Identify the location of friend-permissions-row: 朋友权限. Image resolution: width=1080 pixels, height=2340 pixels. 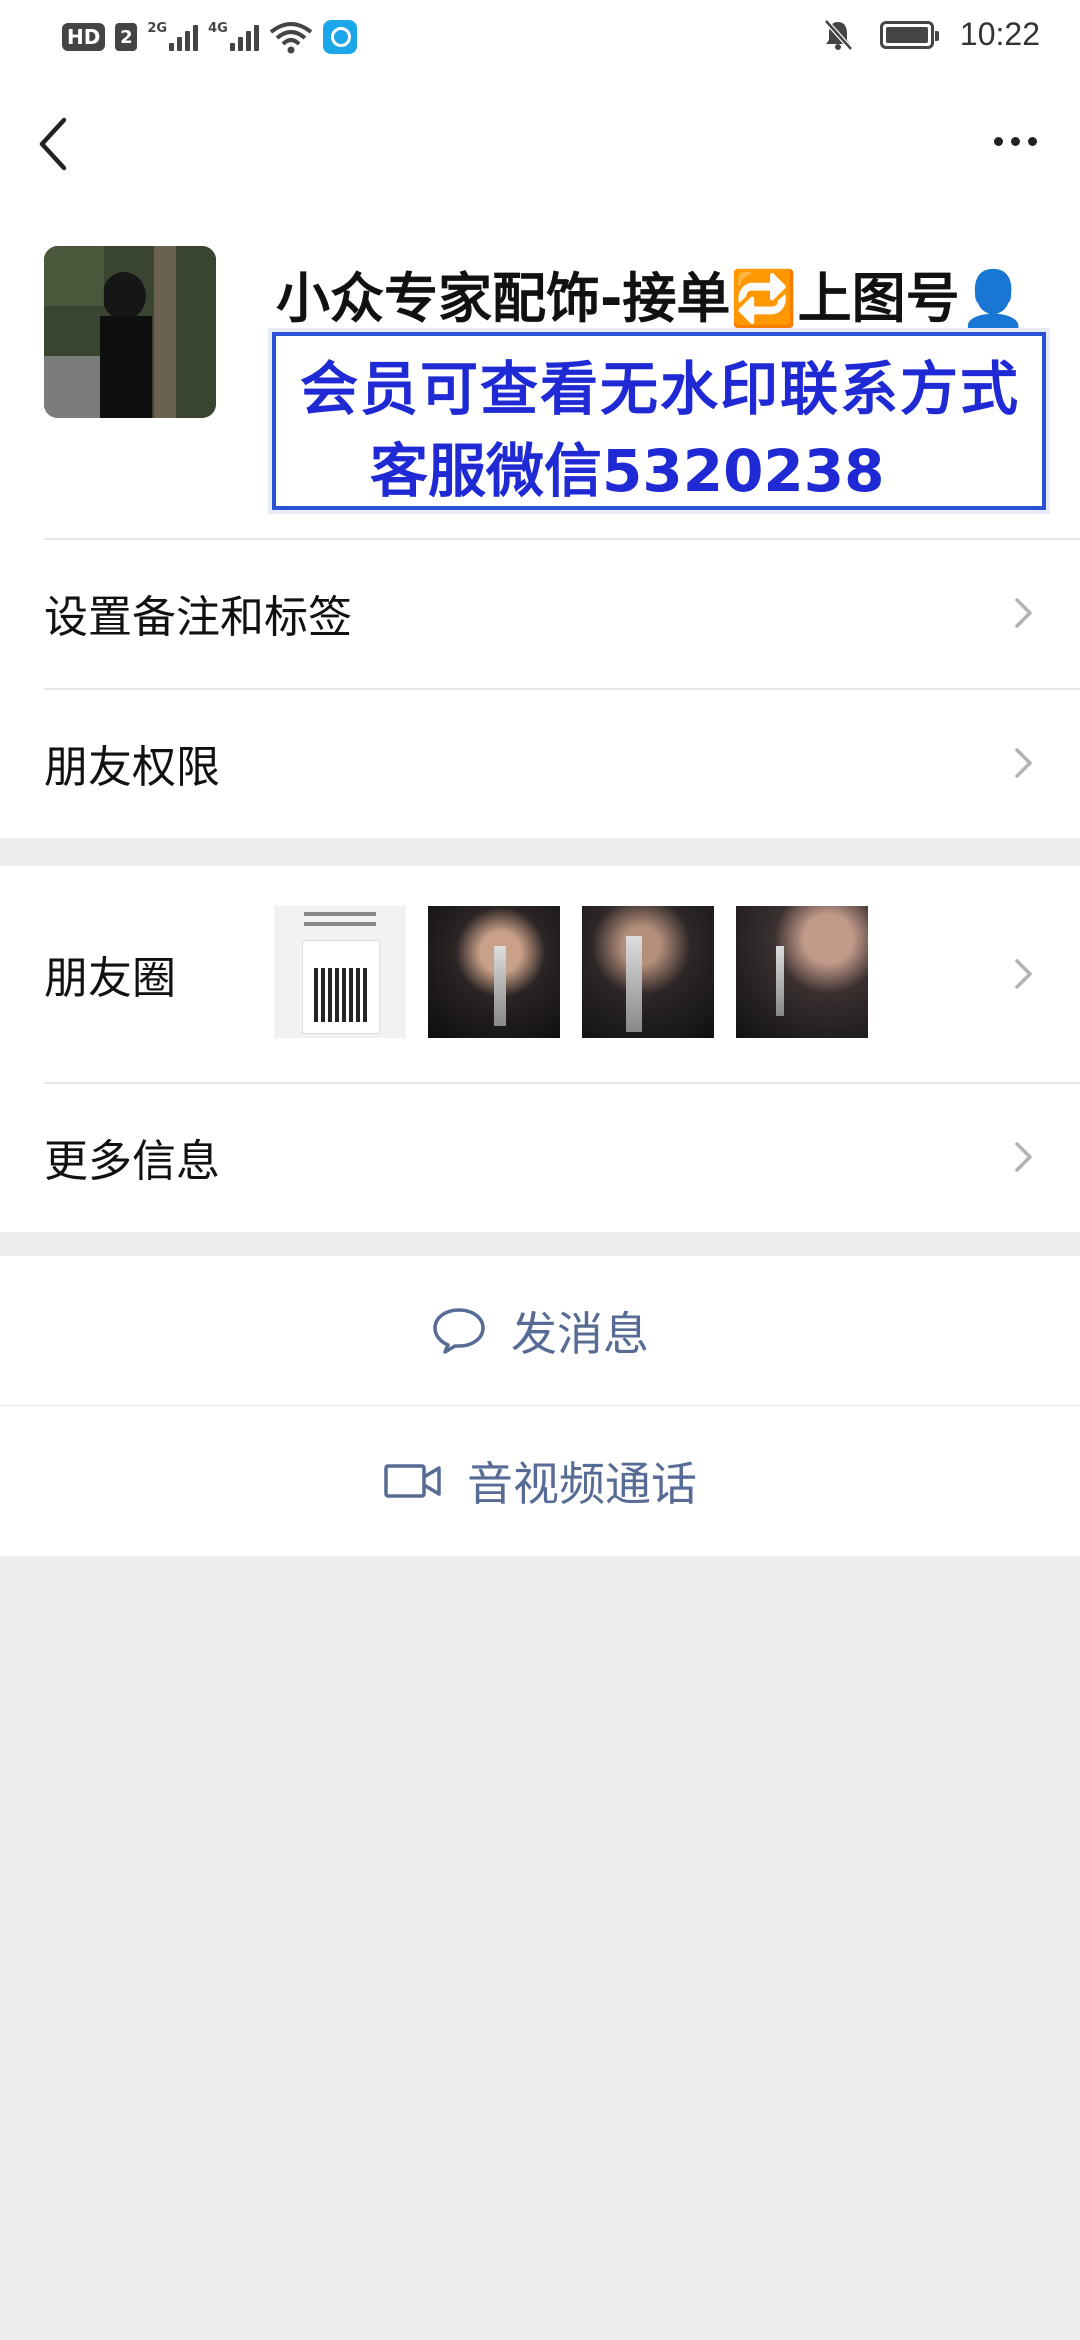
(540, 763).